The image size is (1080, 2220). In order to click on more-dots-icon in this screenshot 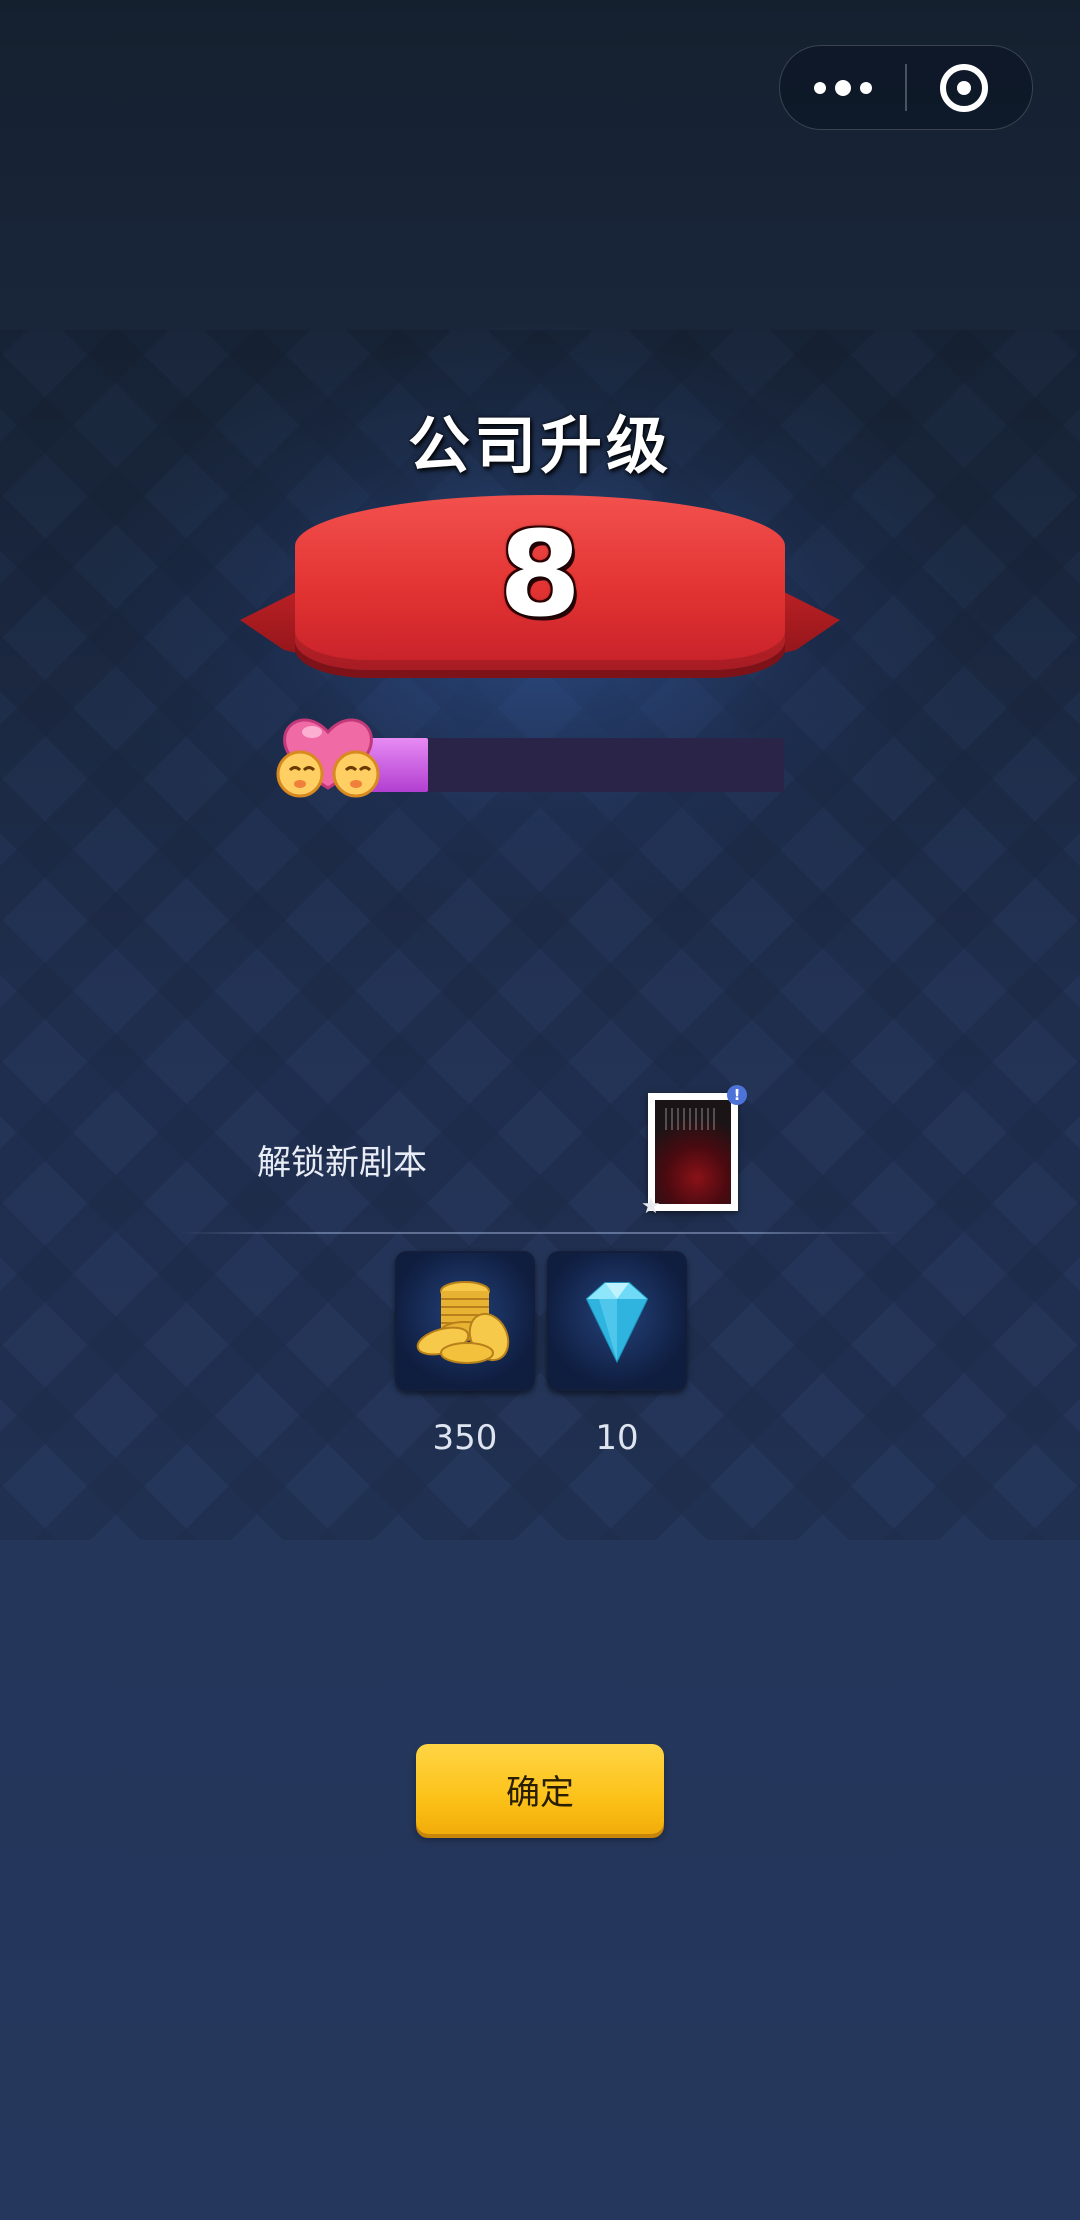, I will do `click(842, 87)`.